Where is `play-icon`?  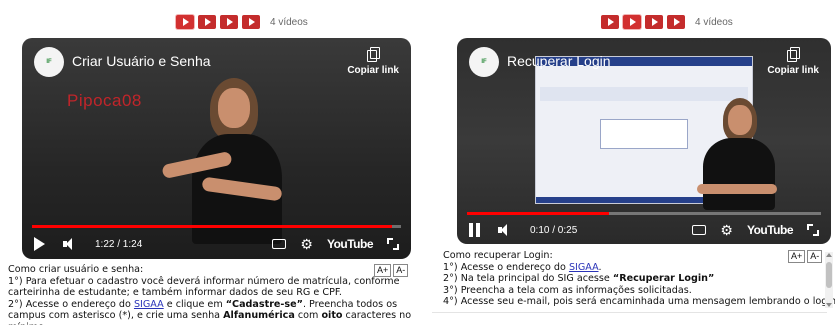
play-icon is located at coordinates (39, 244).